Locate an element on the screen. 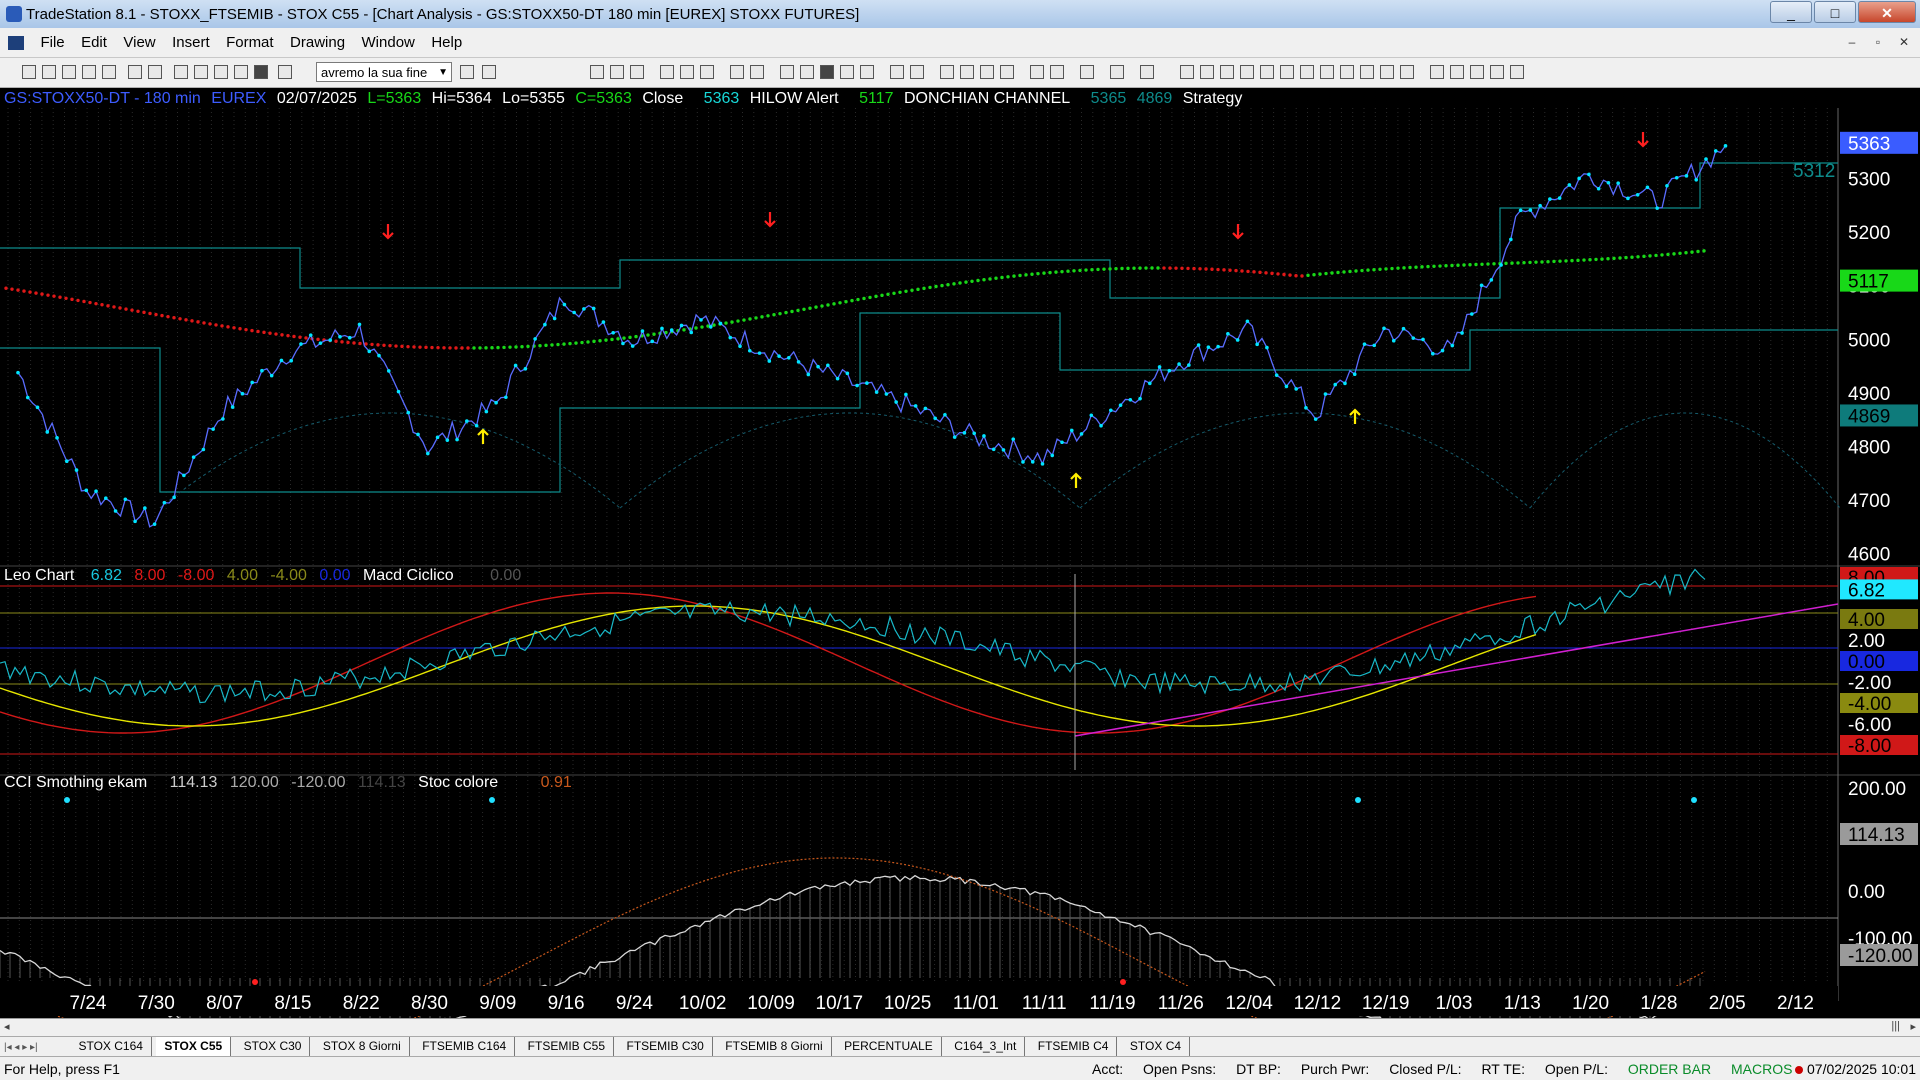 The width and height of the screenshot is (1920, 1080). tab-ftsemib-c4: FTSEMIB C4 is located at coordinates (1074, 1046).